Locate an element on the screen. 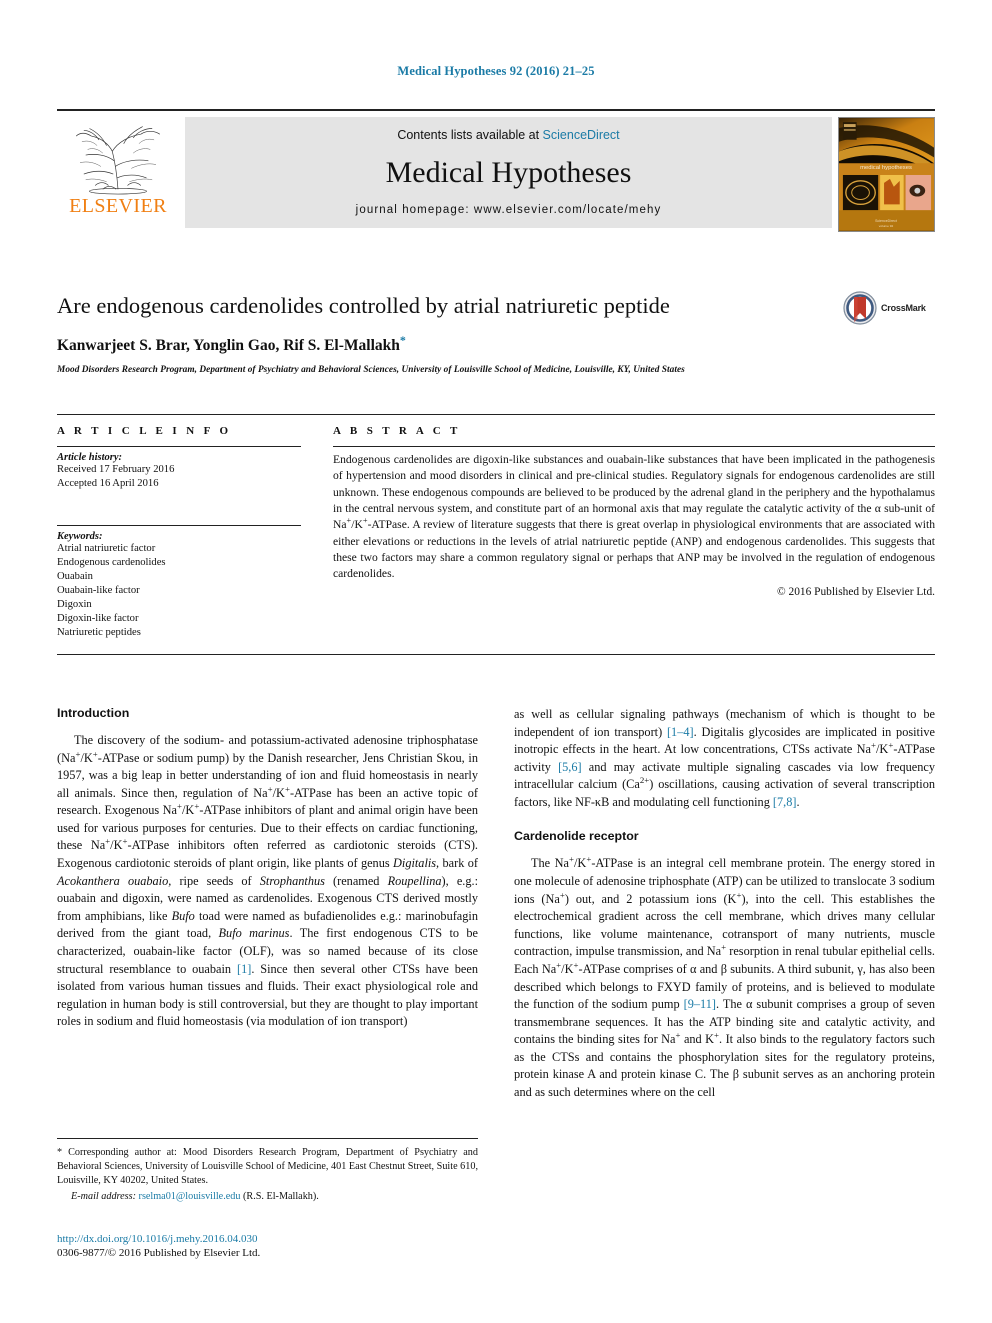  keyword-item: Digoxin is located at coordinates (74, 604).